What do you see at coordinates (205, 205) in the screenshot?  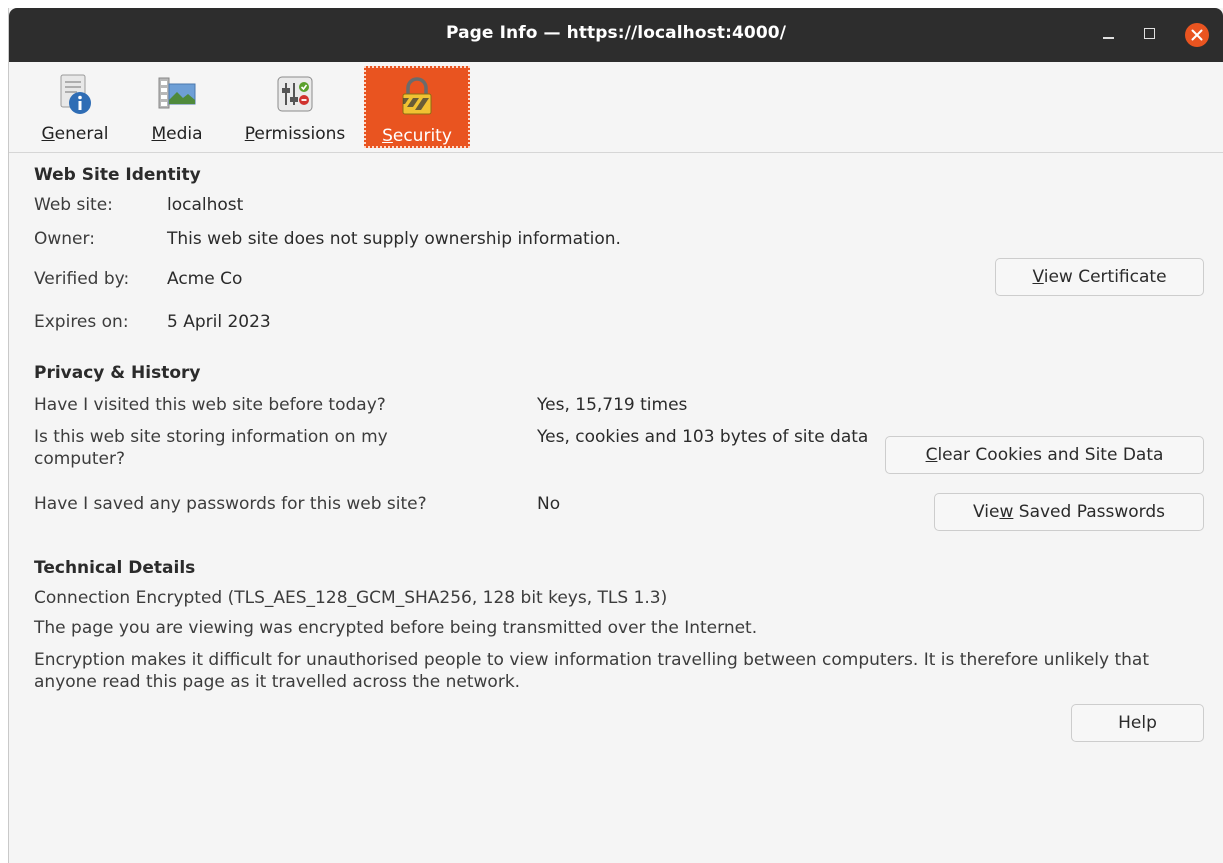 I see `website-value: localhost` at bounding box center [205, 205].